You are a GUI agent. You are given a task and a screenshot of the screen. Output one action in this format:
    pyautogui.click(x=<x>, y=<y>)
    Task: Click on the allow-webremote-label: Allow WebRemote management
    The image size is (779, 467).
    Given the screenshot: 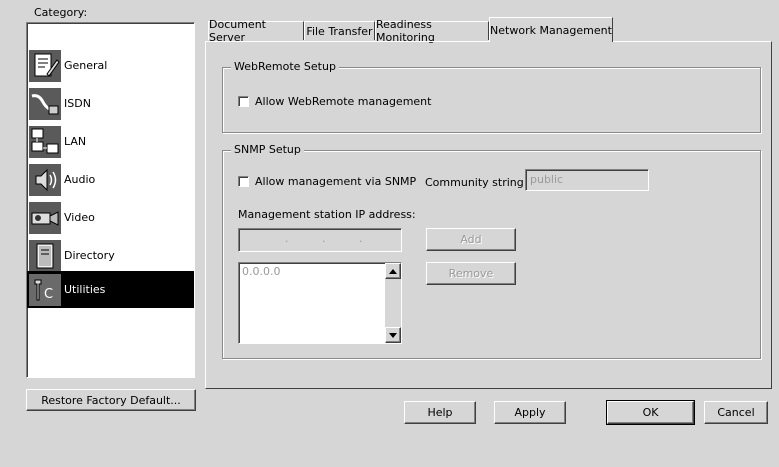 What is the action you would take?
    pyautogui.click(x=343, y=101)
    